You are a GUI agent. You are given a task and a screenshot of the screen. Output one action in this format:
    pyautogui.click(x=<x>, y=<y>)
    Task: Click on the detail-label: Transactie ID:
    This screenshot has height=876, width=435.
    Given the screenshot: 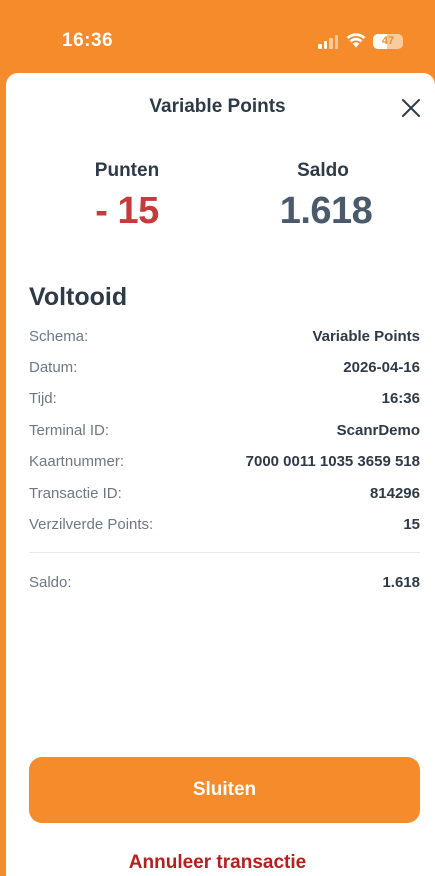 What is the action you would take?
    pyautogui.click(x=75, y=493)
    